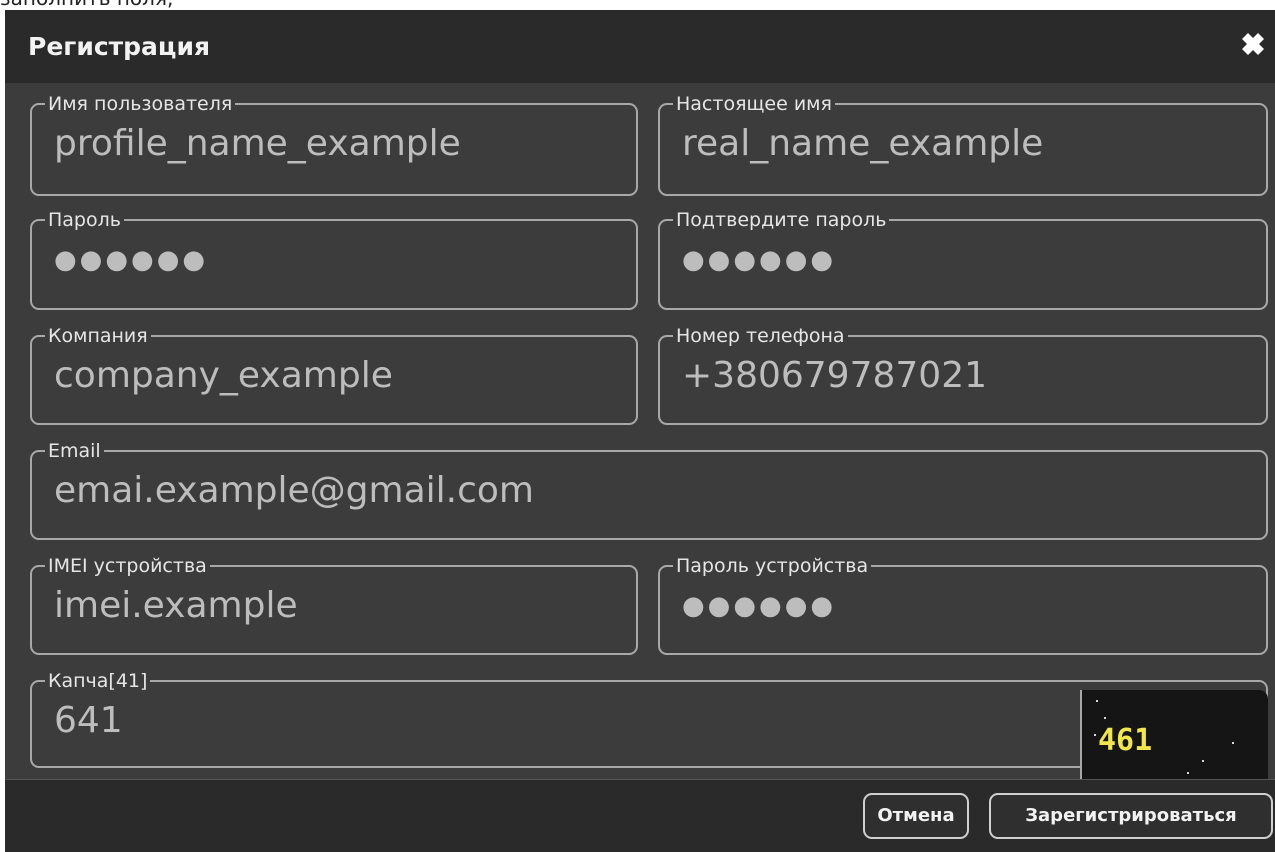  I want to click on password-field: Пароль ●●●●●●, so click(334, 259).